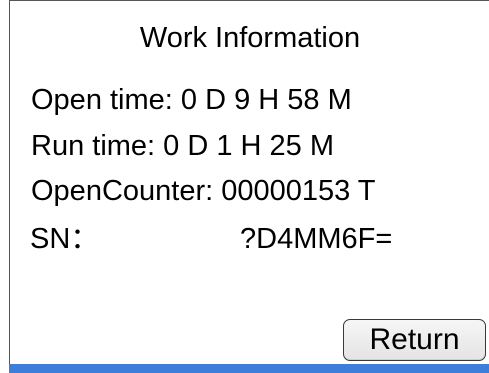 This screenshot has height=373, width=489. I want to click on run-time-text: Run time: 0 D 1 H 25 M, so click(182, 146).